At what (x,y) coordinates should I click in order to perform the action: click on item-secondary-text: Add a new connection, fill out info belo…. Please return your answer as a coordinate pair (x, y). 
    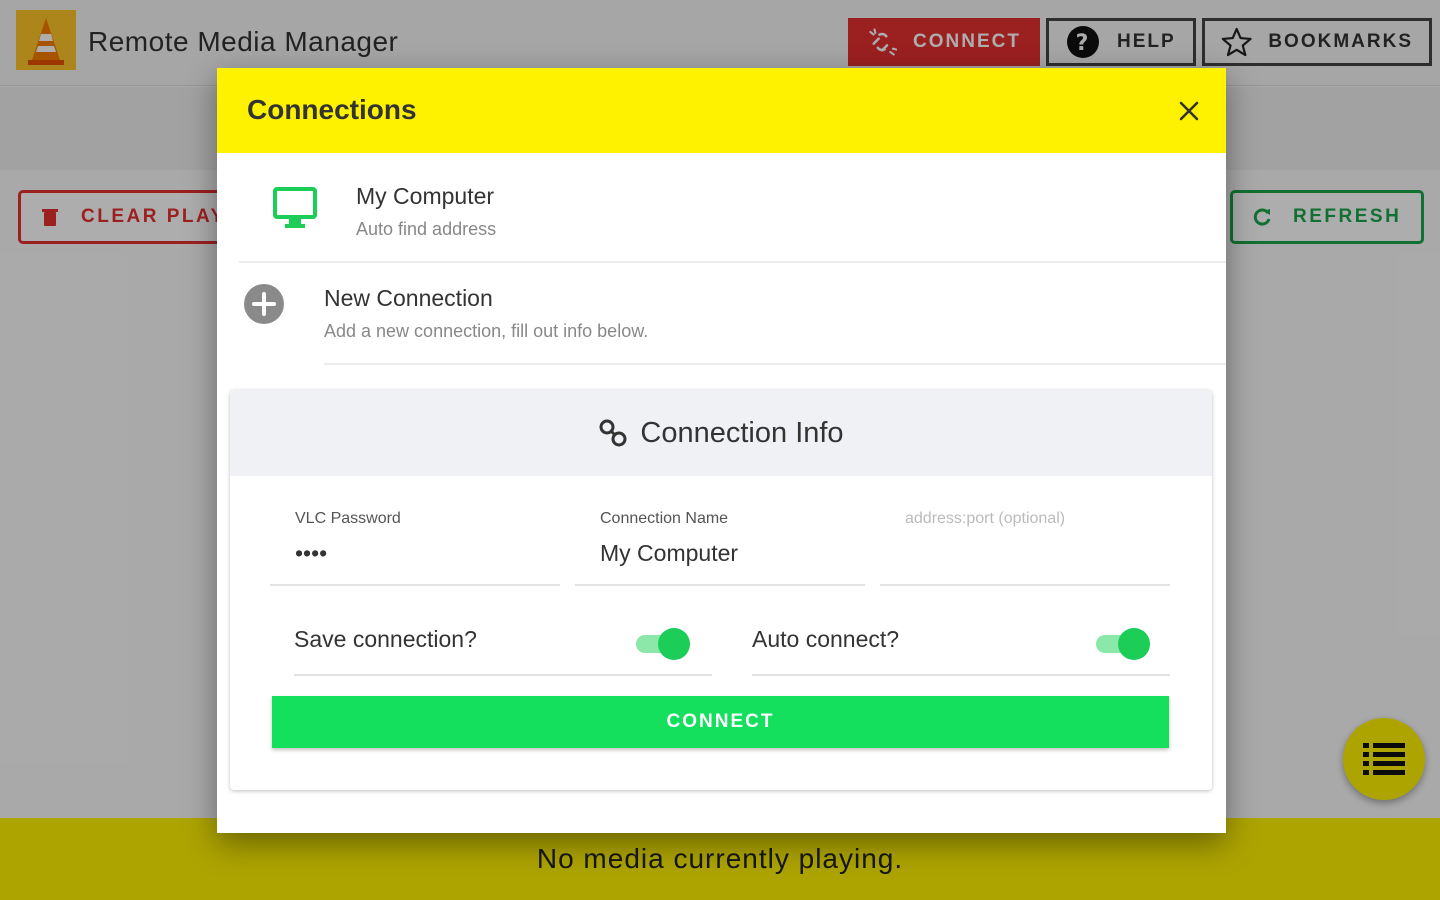
    Looking at the image, I should click on (486, 331).